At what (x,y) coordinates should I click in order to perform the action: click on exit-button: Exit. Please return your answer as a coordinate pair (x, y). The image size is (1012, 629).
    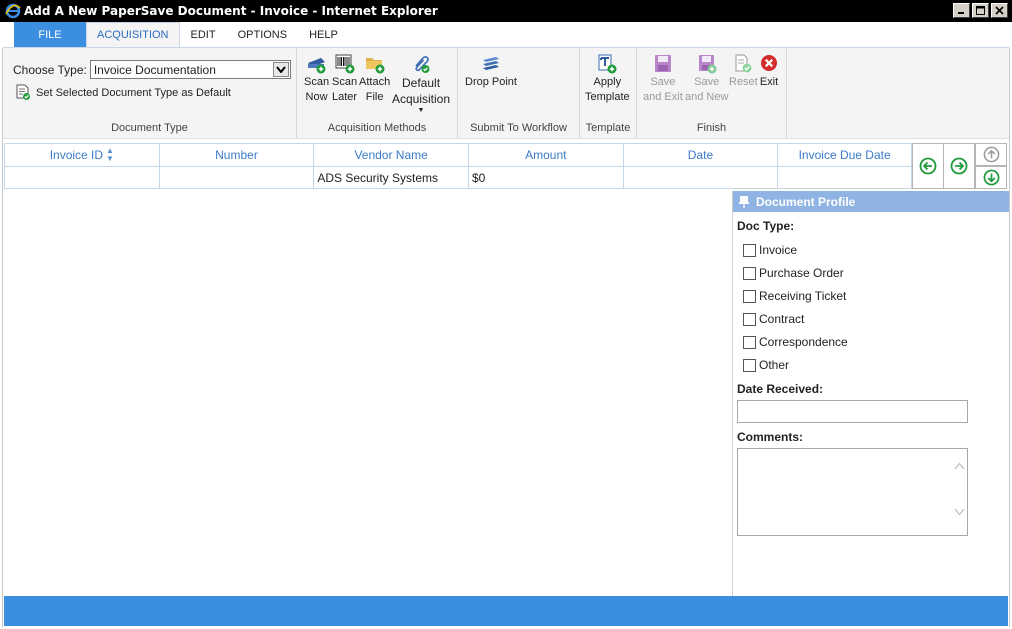
    Looking at the image, I should click on (769, 72).